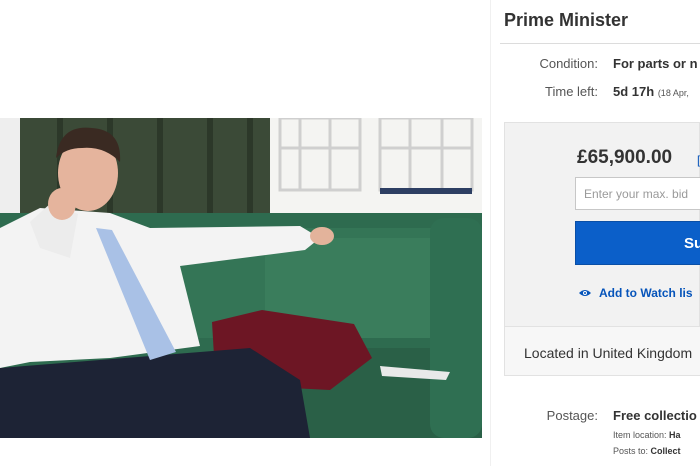 This screenshot has width=700, height=466. Describe the element at coordinates (637, 193) in the screenshot. I see `max-bid-input` at that location.